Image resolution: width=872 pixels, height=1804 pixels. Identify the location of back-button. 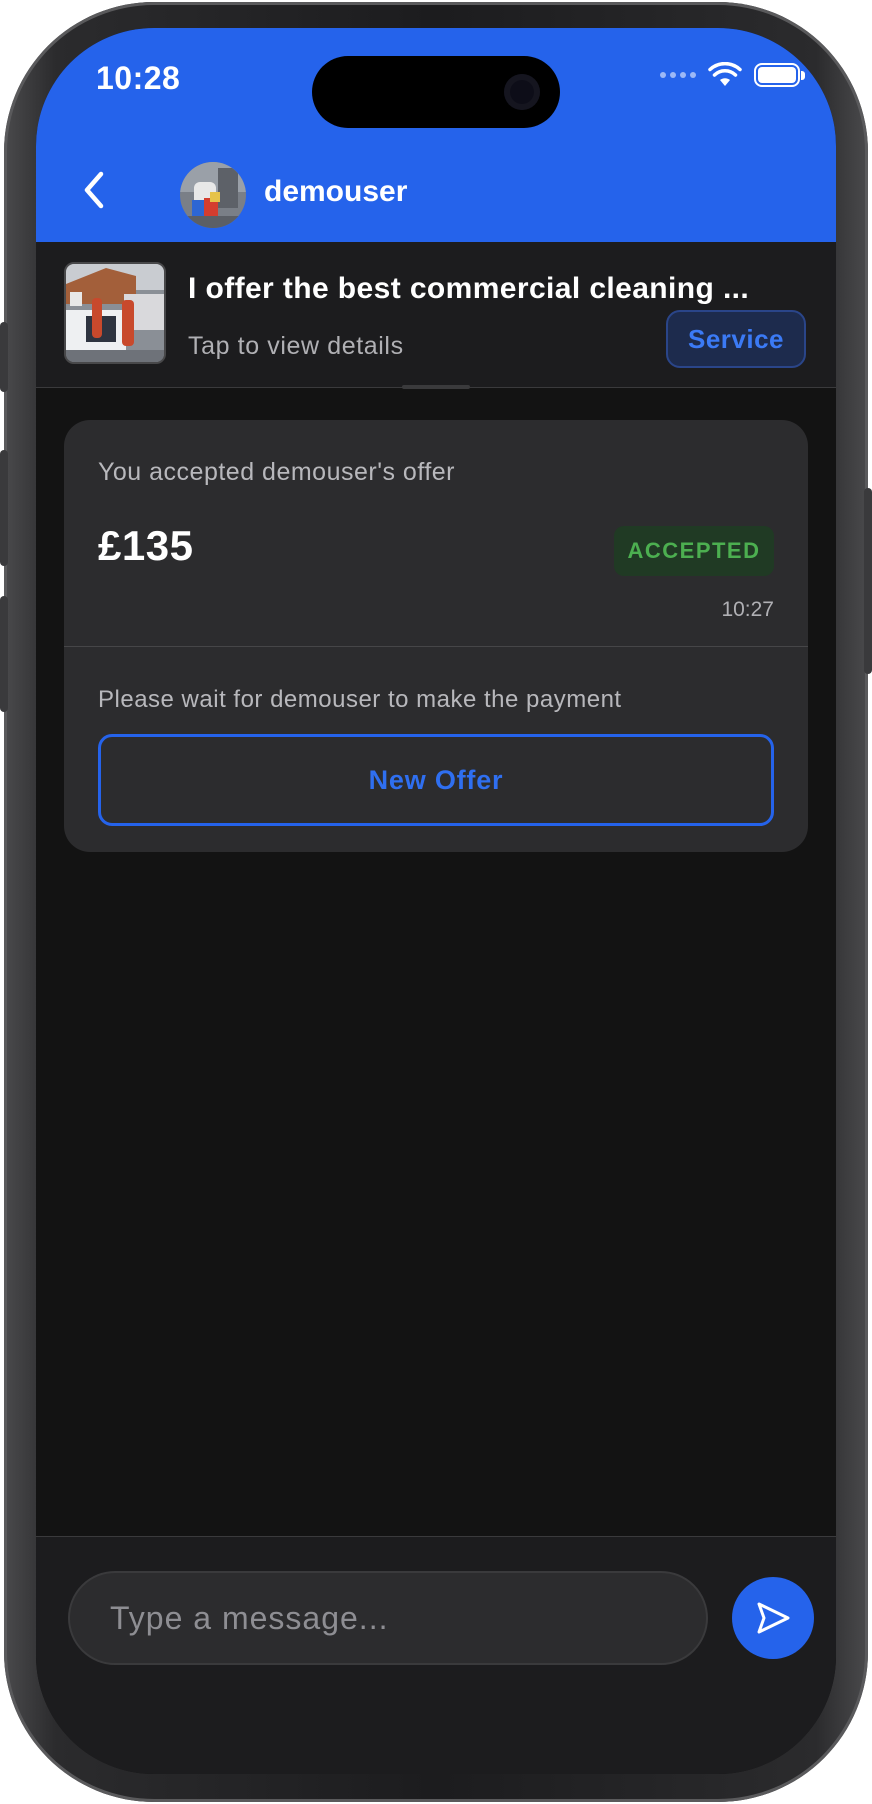
(94, 190).